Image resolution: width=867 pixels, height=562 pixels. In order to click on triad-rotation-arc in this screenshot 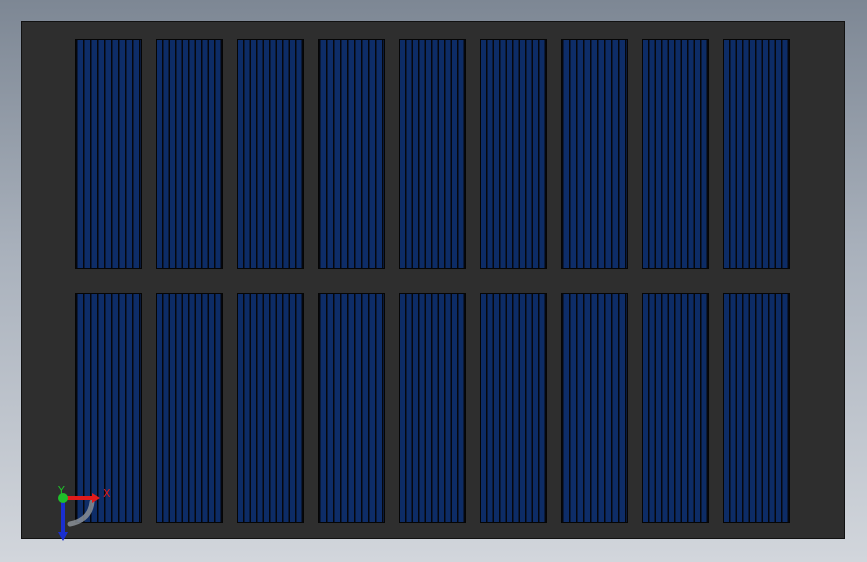, I will do `click(81, 513)`.